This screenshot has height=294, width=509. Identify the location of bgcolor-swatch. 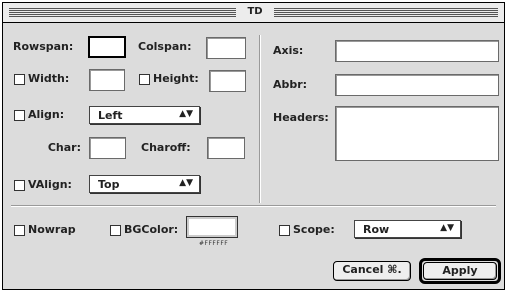
(212, 227).